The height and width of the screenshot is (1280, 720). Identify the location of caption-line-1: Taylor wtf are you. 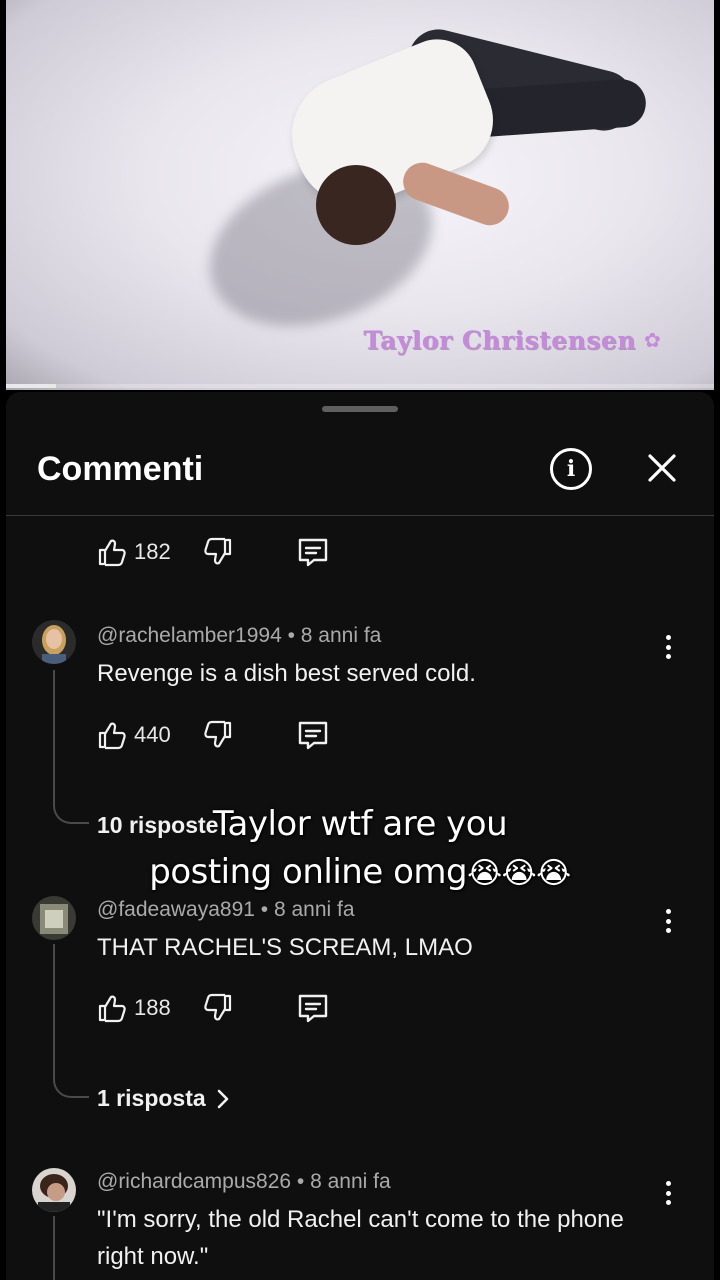
(360, 824).